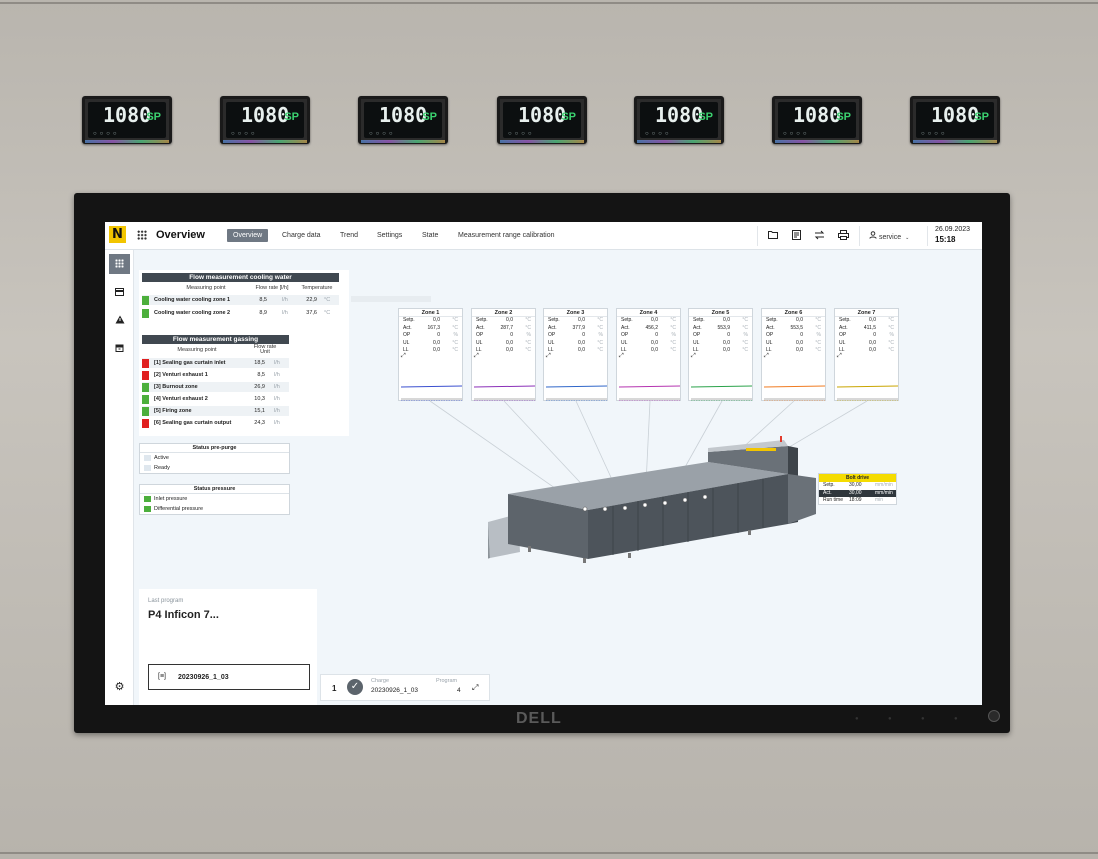 The width and height of the screenshot is (1098, 859). I want to click on scan-icon: [≡], so click(162, 676).